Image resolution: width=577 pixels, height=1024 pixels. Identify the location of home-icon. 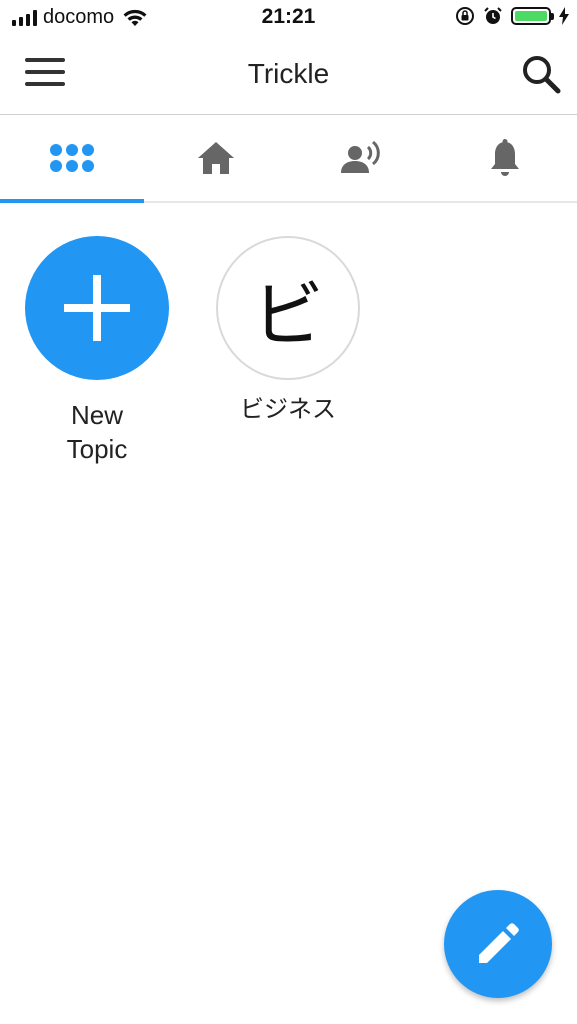
(216, 158).